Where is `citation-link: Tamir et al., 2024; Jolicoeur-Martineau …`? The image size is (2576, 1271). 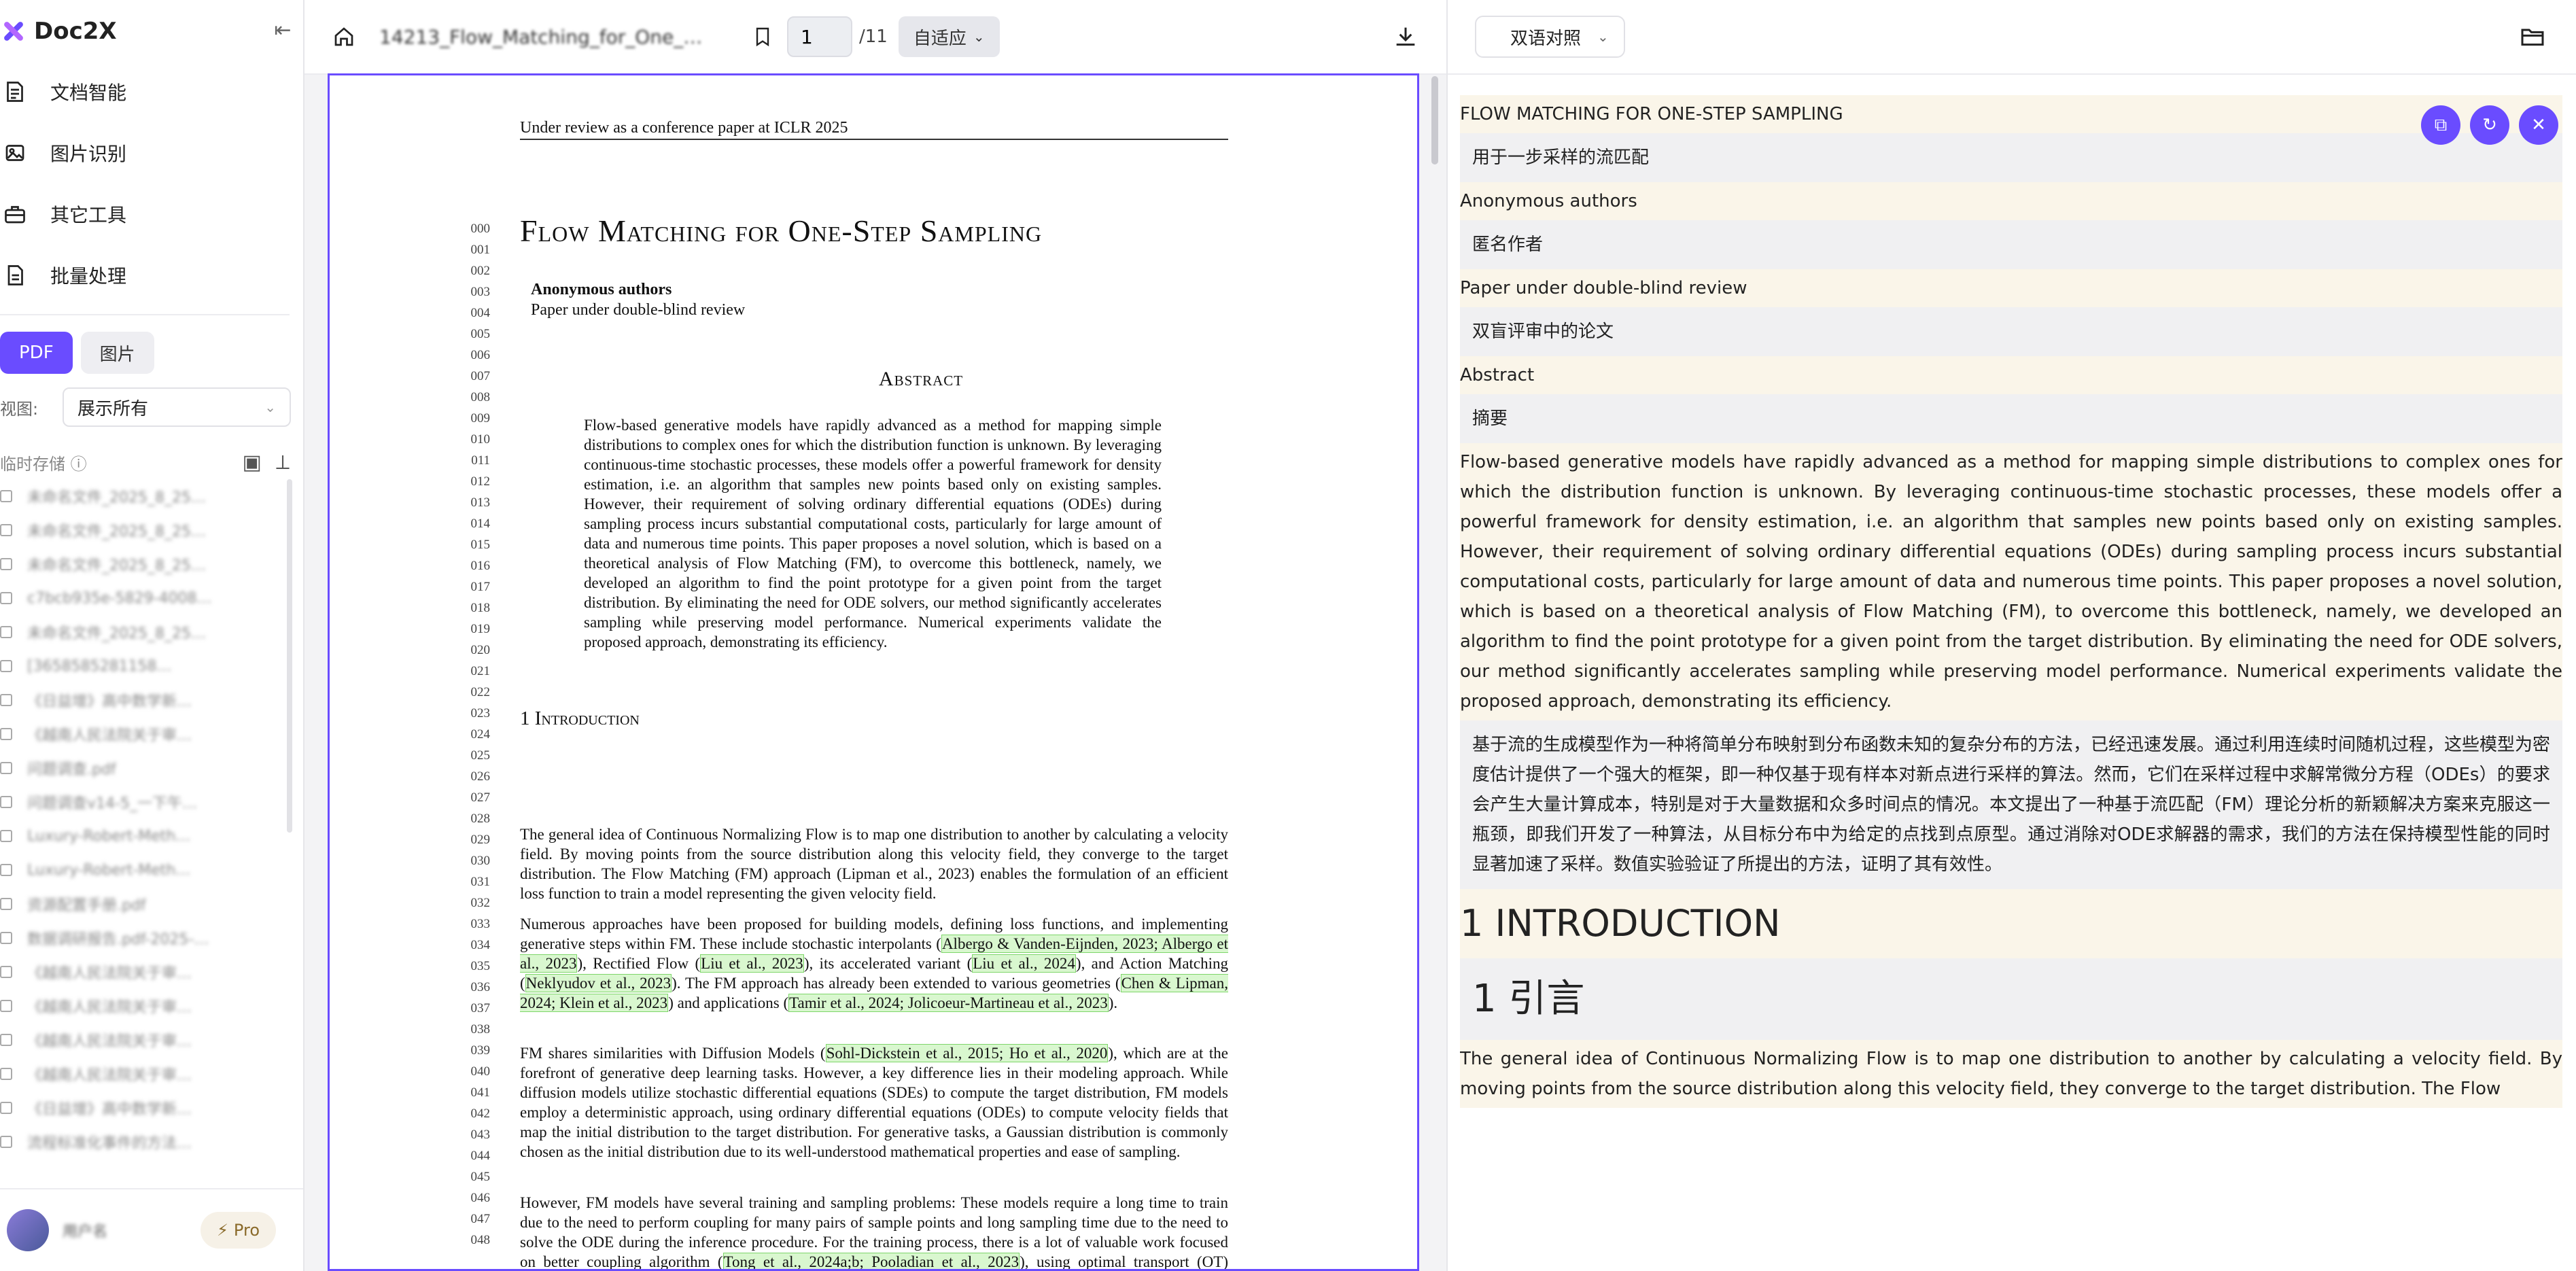
citation-link: Tamir et al., 2024; Jolicoeur-Martineau … is located at coordinates (948, 1003).